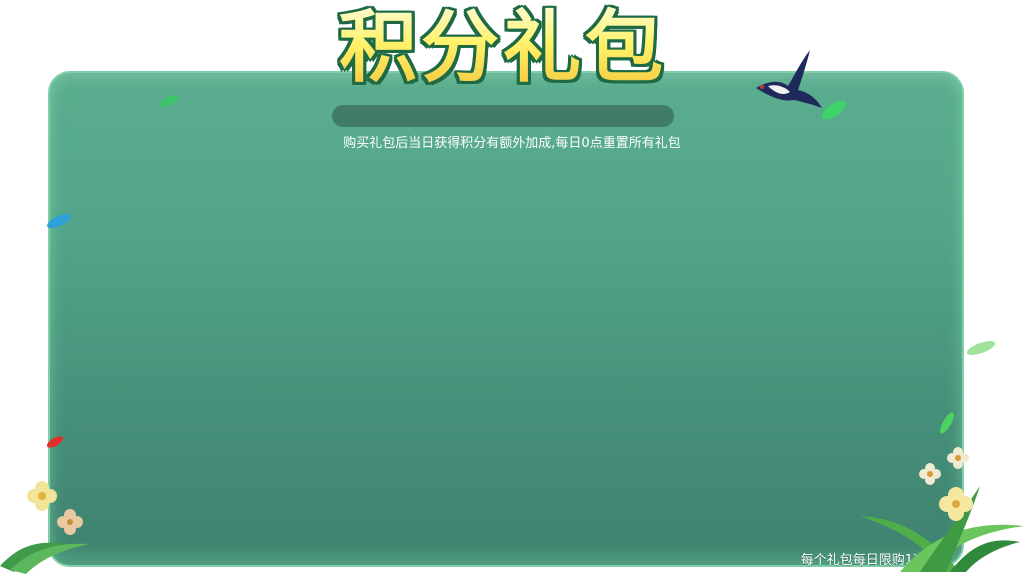 The width and height of the screenshot is (1024, 574). Describe the element at coordinates (512, 143) in the screenshot. I see `subtitle-text: 购买礼包后当日获得积分有额外加成,每日0点重置所有礼包` at that location.